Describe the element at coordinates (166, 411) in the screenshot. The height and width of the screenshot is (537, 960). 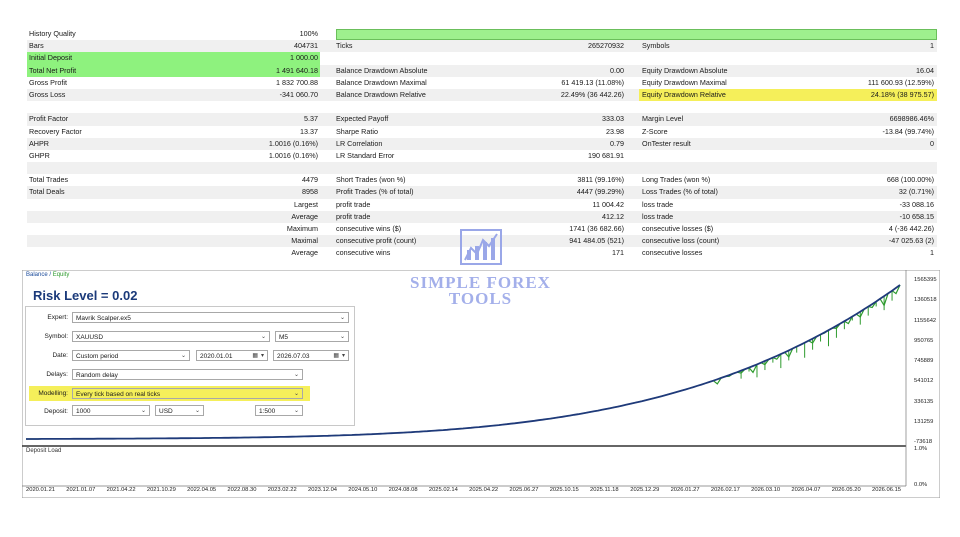
I see `currency-value: USD` at that location.